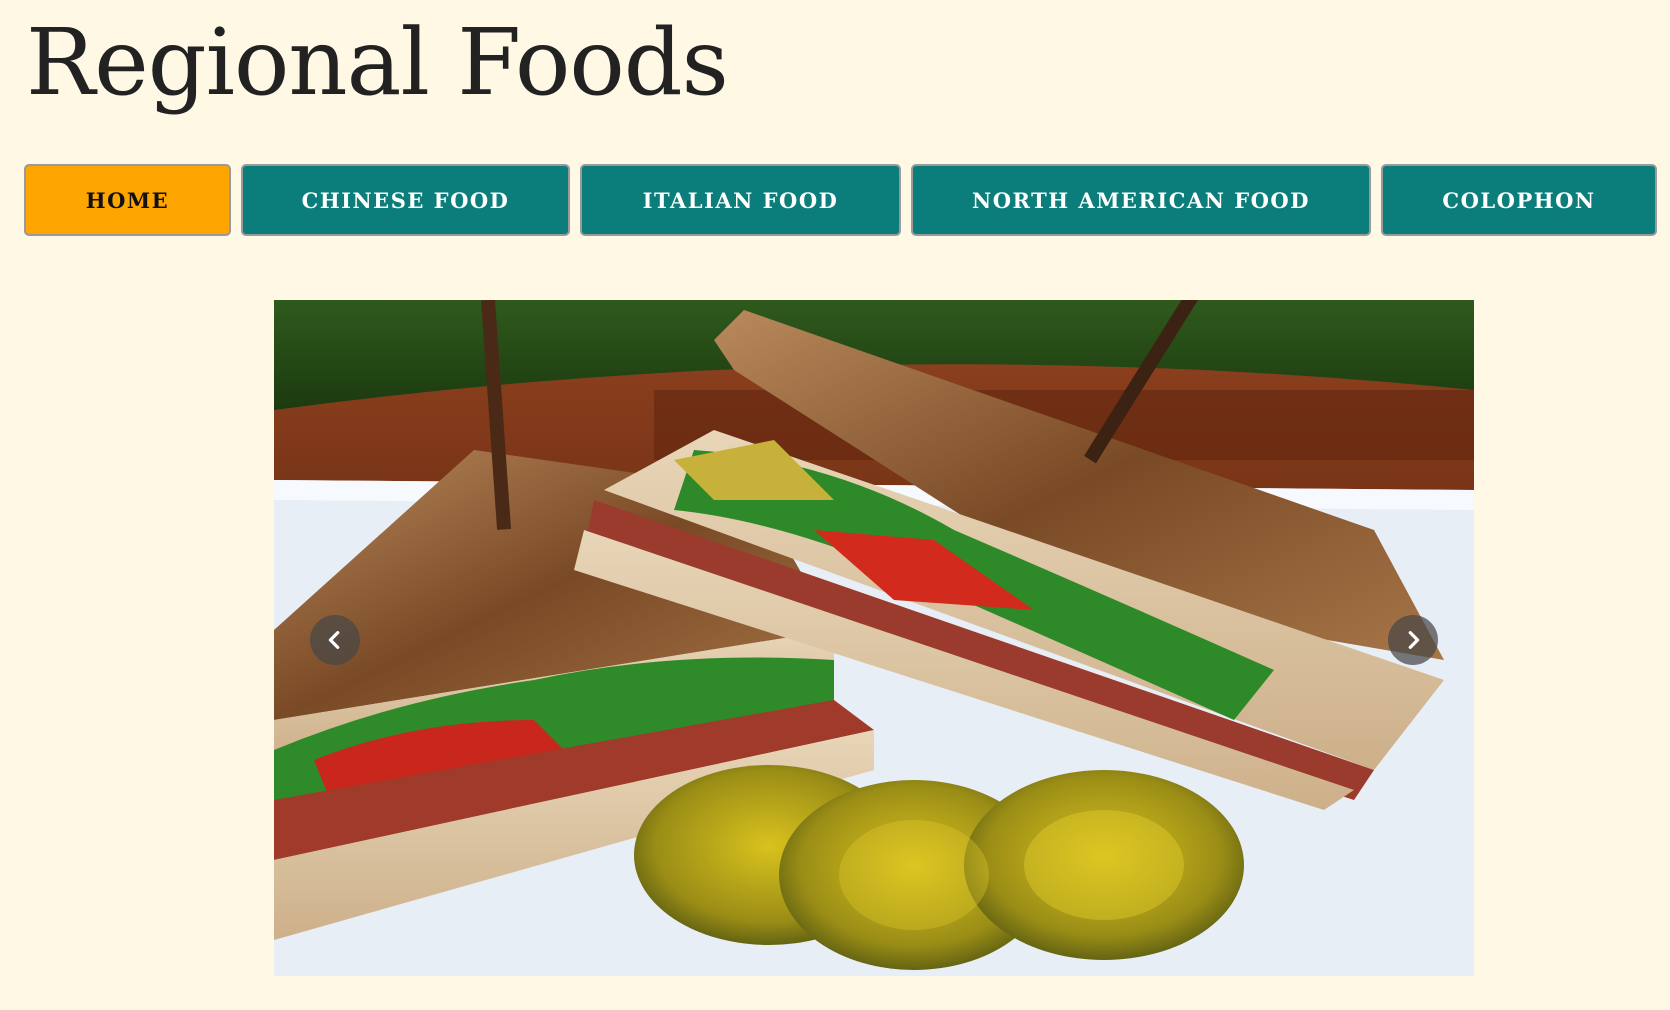  I want to click on nav-item-italian-food: ITALIAN FOOD, so click(740, 200).